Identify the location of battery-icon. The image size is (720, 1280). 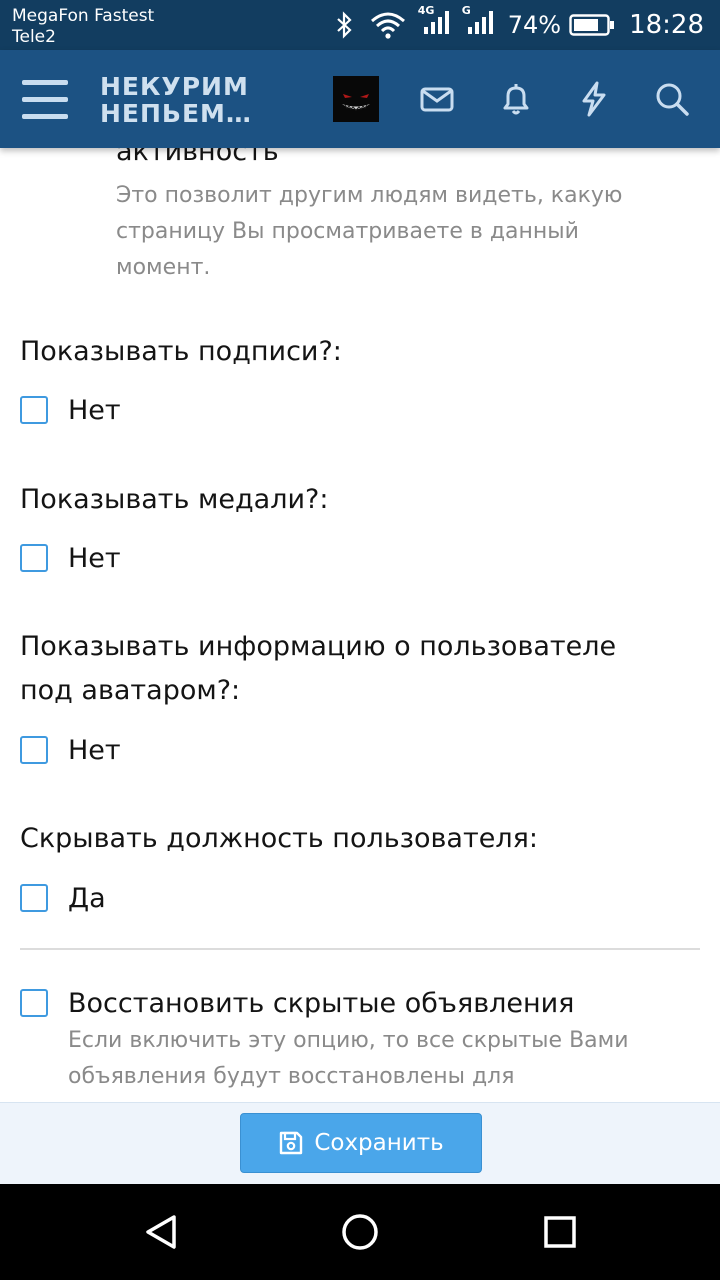
(592, 25).